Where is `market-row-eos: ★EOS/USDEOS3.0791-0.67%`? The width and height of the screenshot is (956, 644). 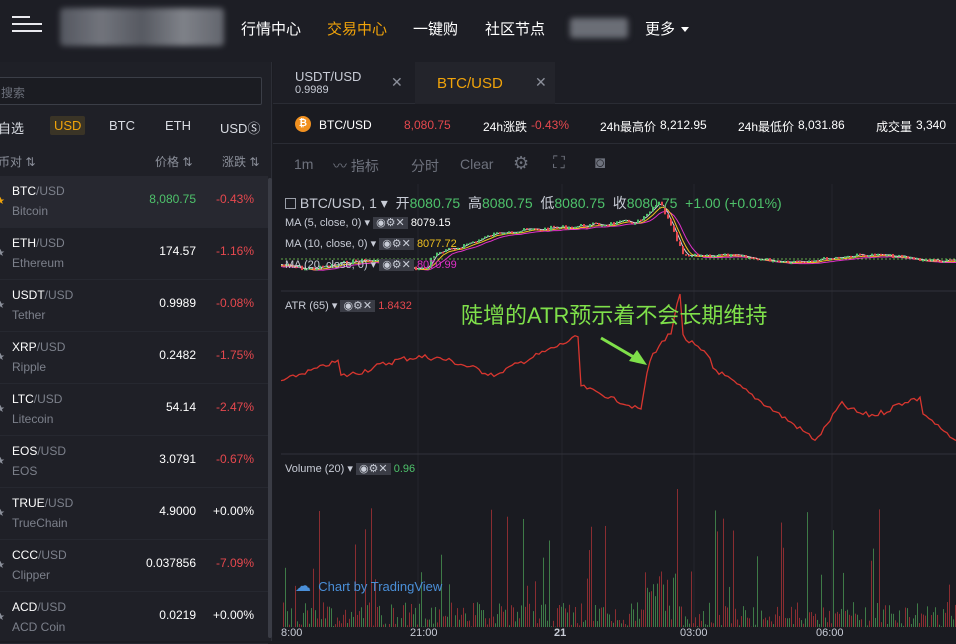 market-row-eos: ★EOS/USDEOS3.0791-0.67% is located at coordinates (134, 462).